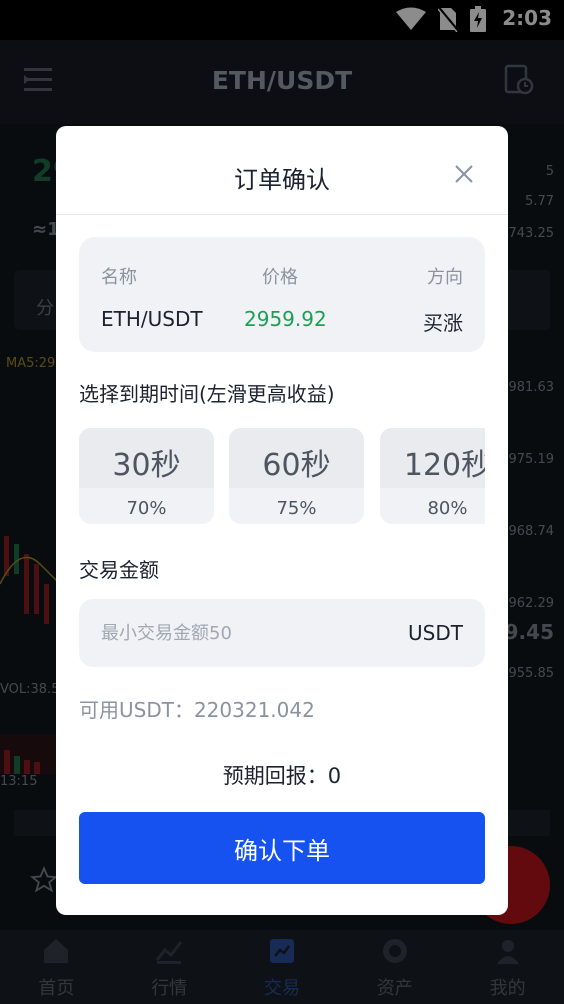  I want to click on expiry-label: 选择到期时间(左滑更高收益), so click(207, 394).